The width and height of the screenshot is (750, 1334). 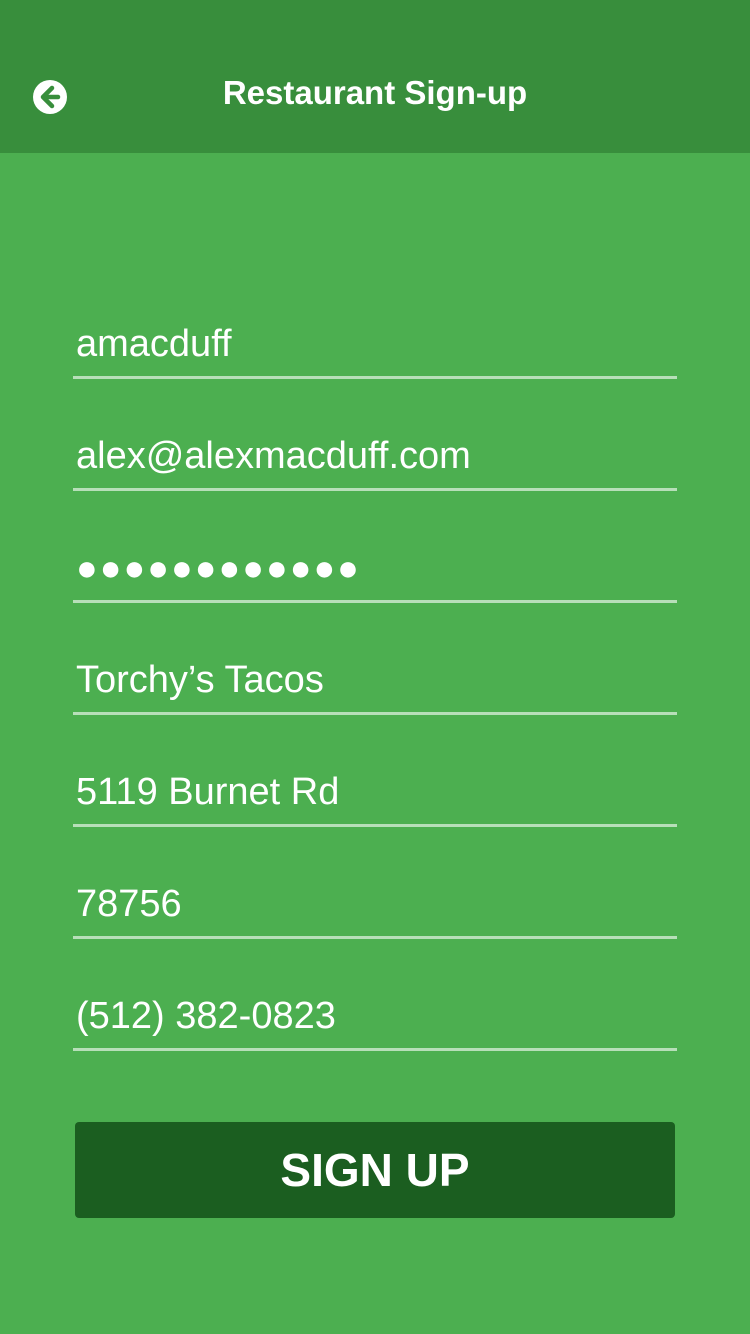 I want to click on address-field-container, so click(x=375, y=795).